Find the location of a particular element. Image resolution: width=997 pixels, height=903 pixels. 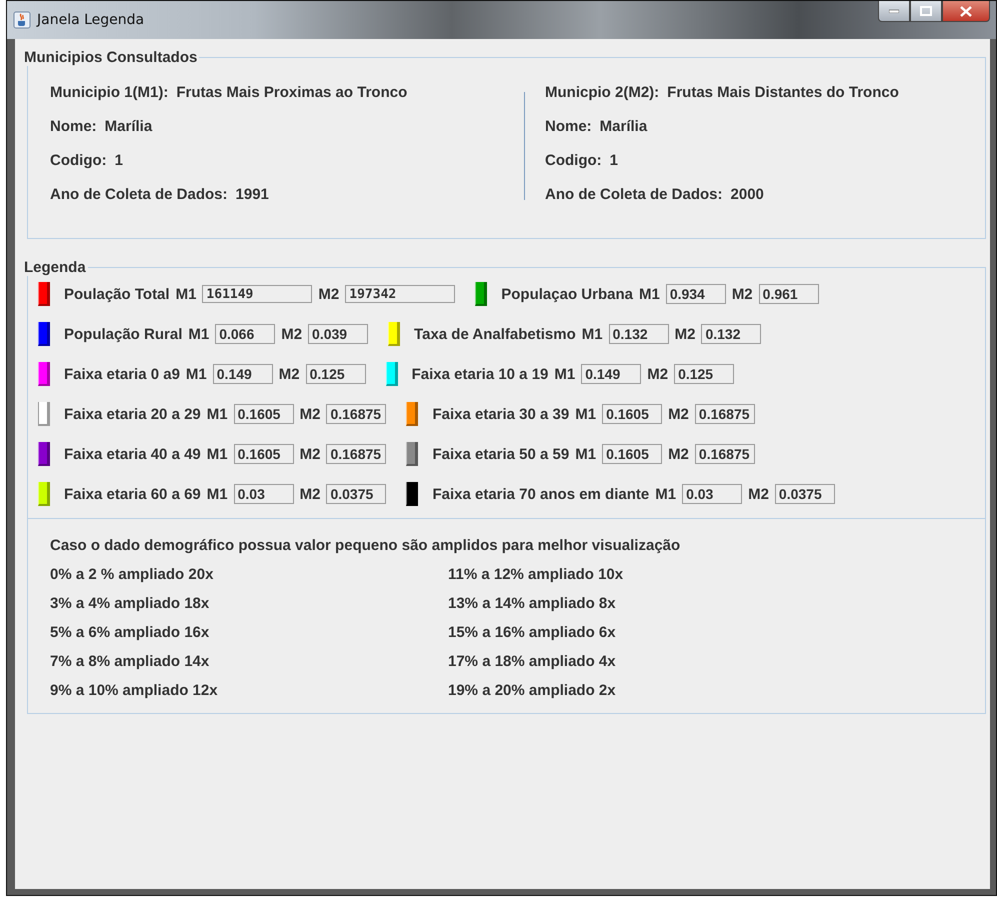

scaling-rule: 3% a 4% ampliado 18x is located at coordinates (130, 603).